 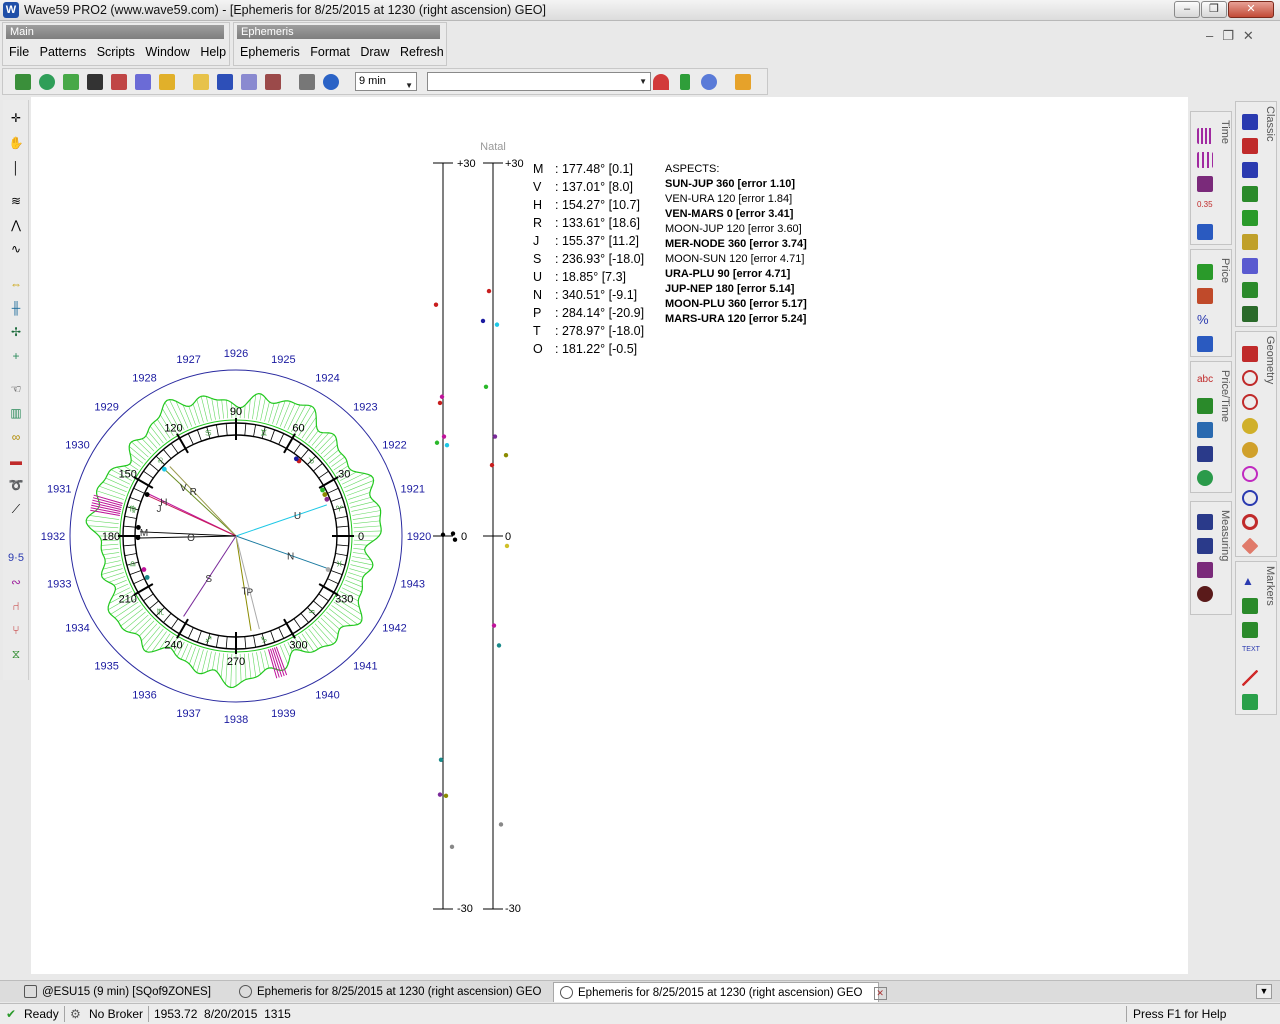 What do you see at coordinates (119, 82) in the screenshot?
I see `rocket-icon` at bounding box center [119, 82].